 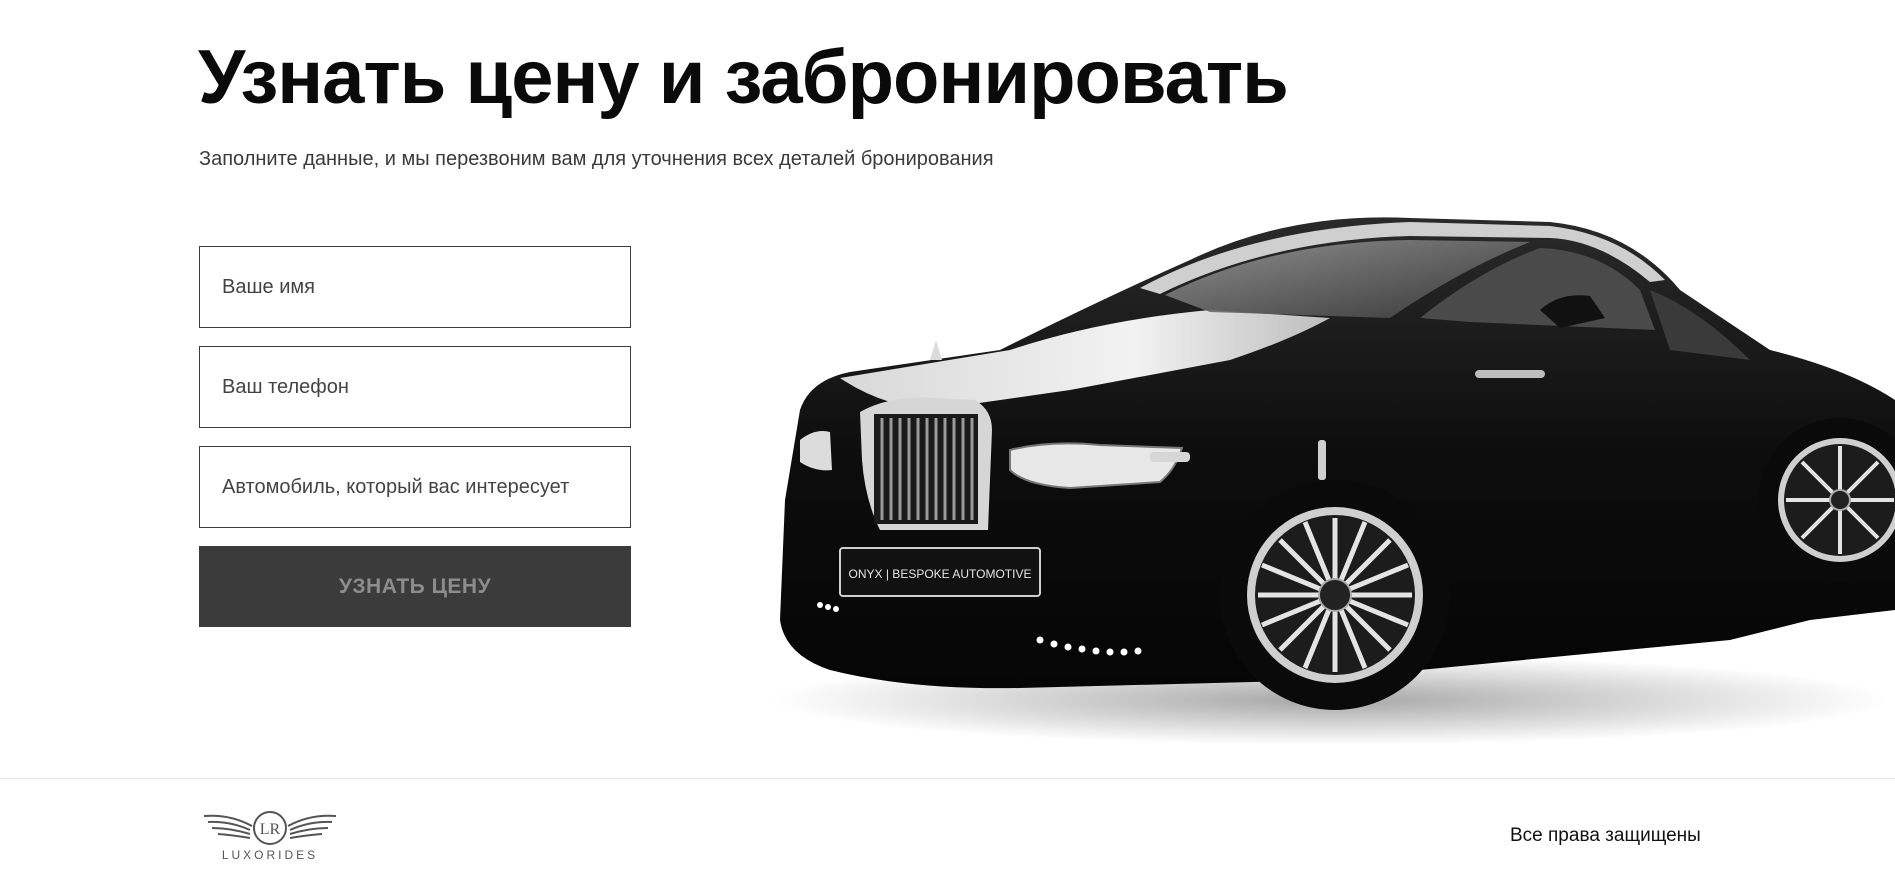 What do you see at coordinates (743, 77) in the screenshot?
I see `page-title: Узнать цену и забронировать` at bounding box center [743, 77].